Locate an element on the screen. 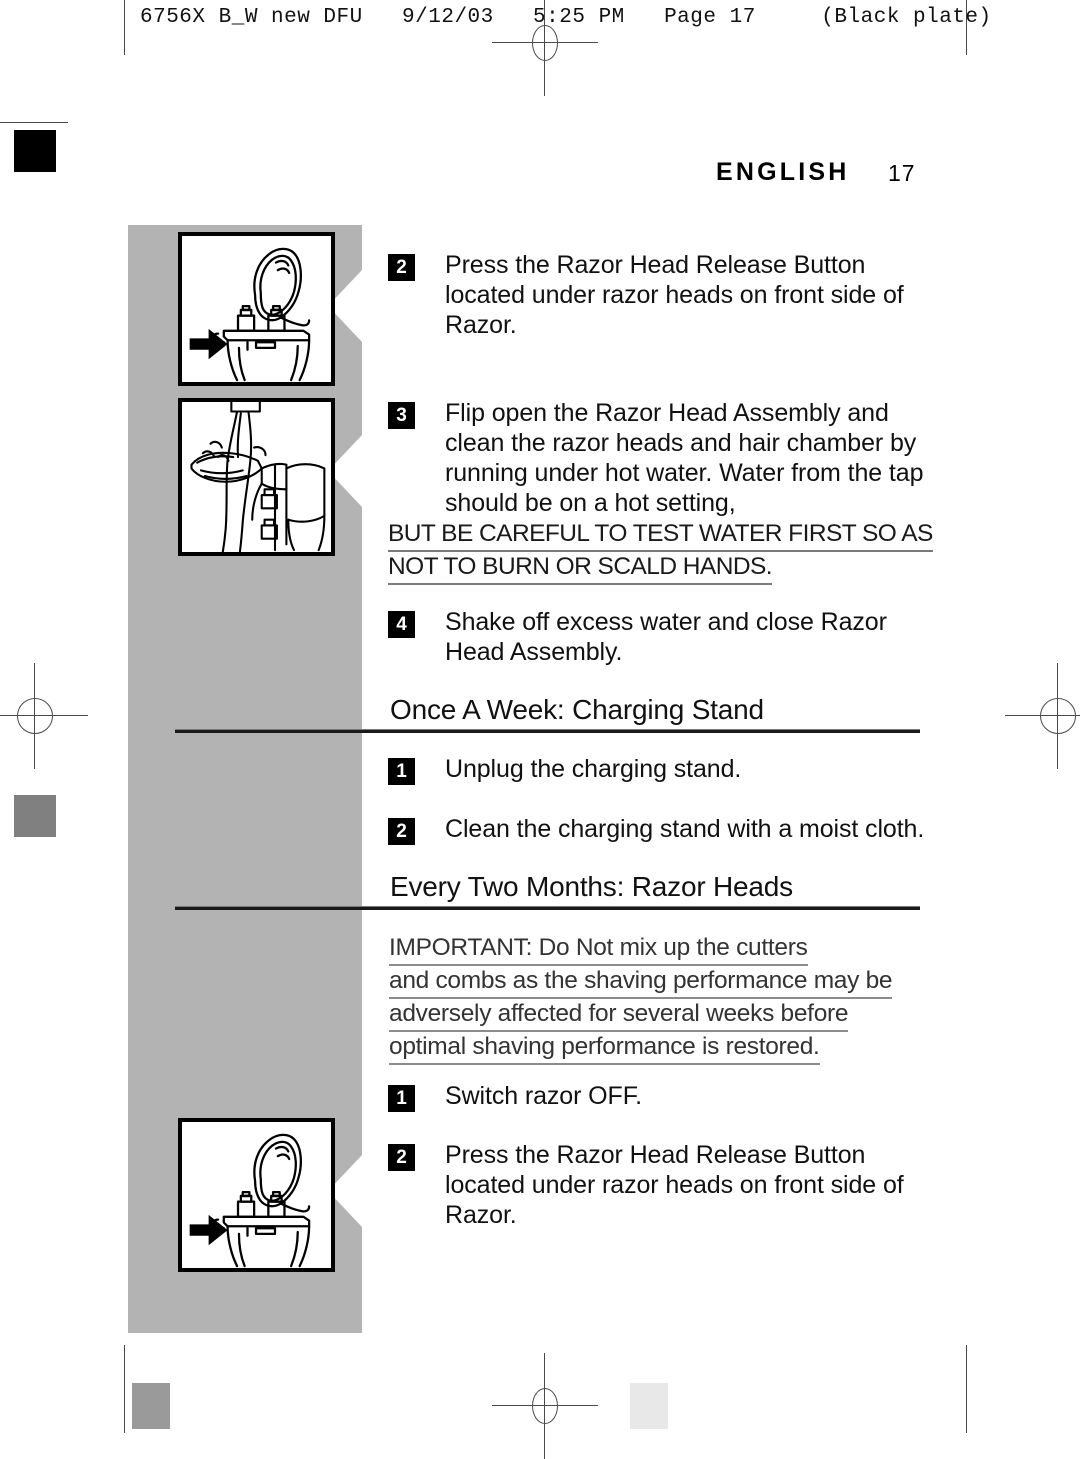 The width and height of the screenshot is (1080, 1459). important-line-4: optimal shaving performance is restored. is located at coordinates (604, 1048).